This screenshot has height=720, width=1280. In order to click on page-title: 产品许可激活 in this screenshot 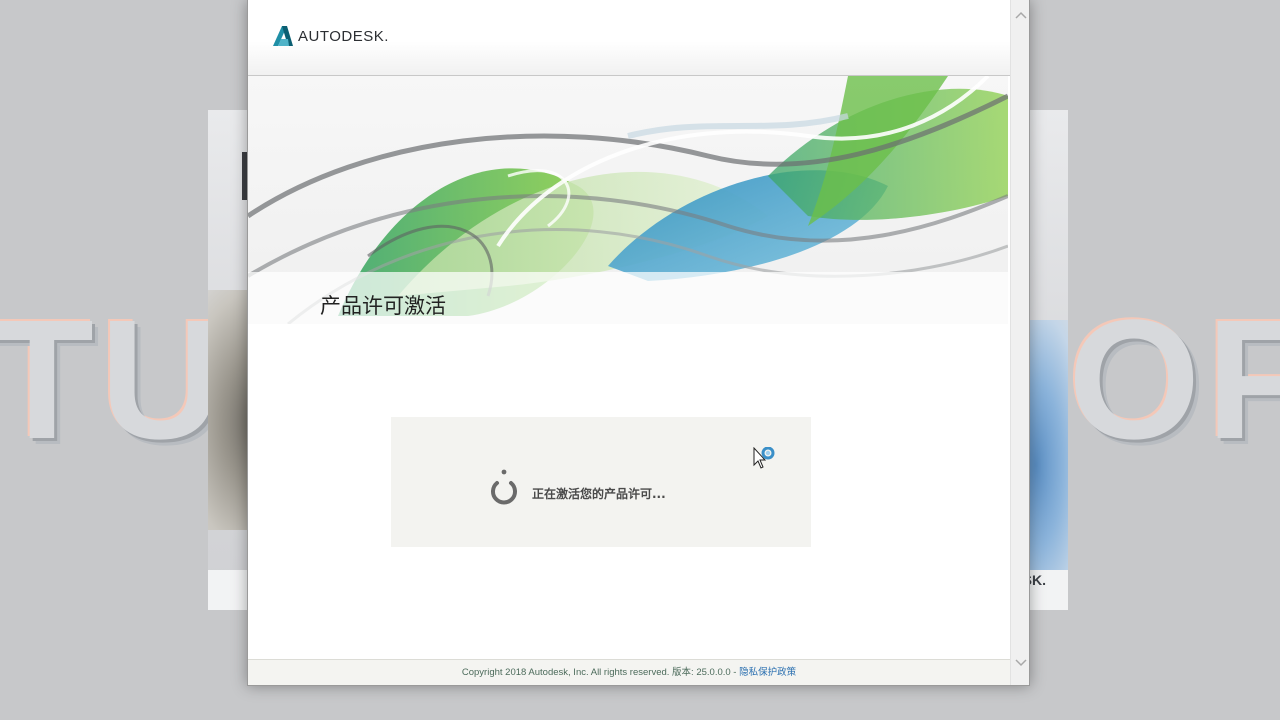, I will do `click(383, 306)`.